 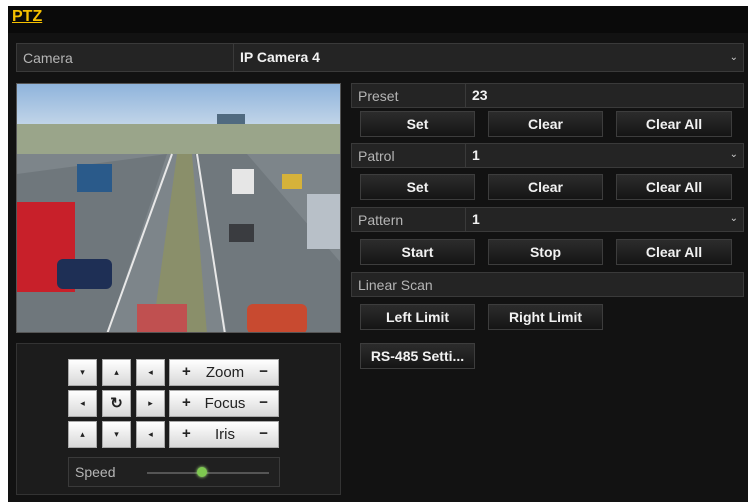 I want to click on linear-scan-row: Linear Scan, so click(x=547, y=284).